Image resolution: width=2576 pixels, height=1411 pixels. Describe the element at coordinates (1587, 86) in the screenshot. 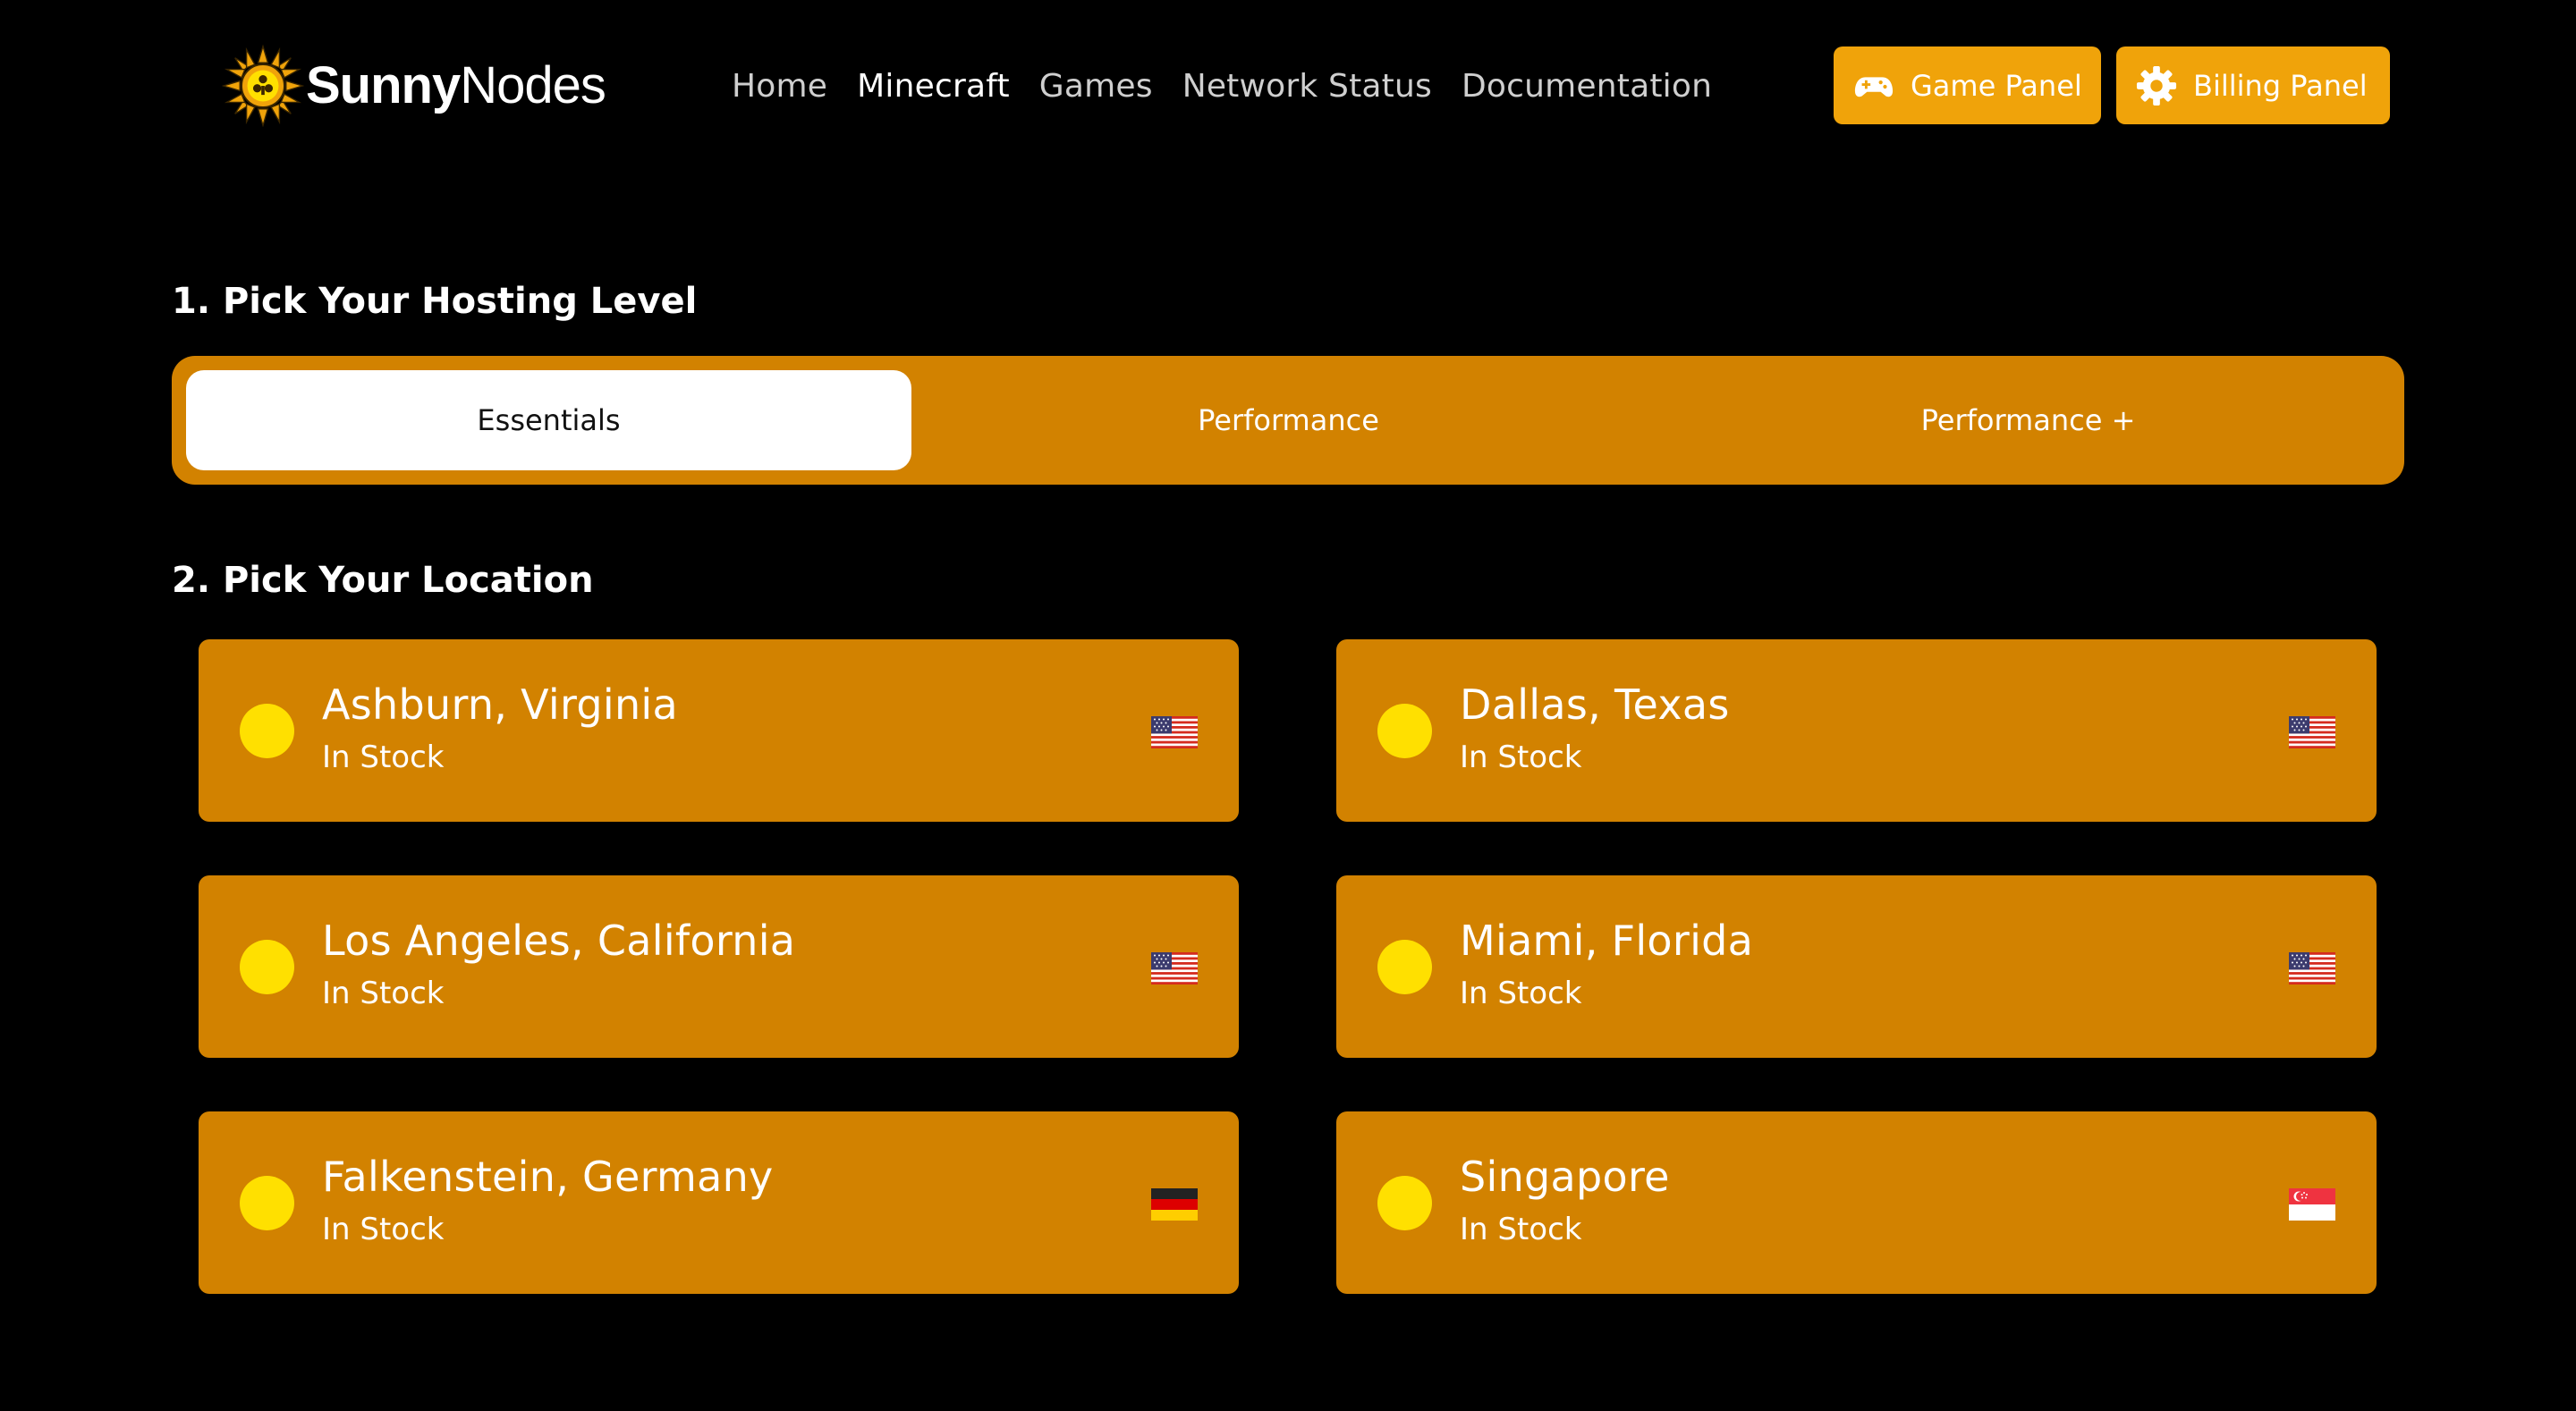

I see `nav-documentation: Documentation` at that location.